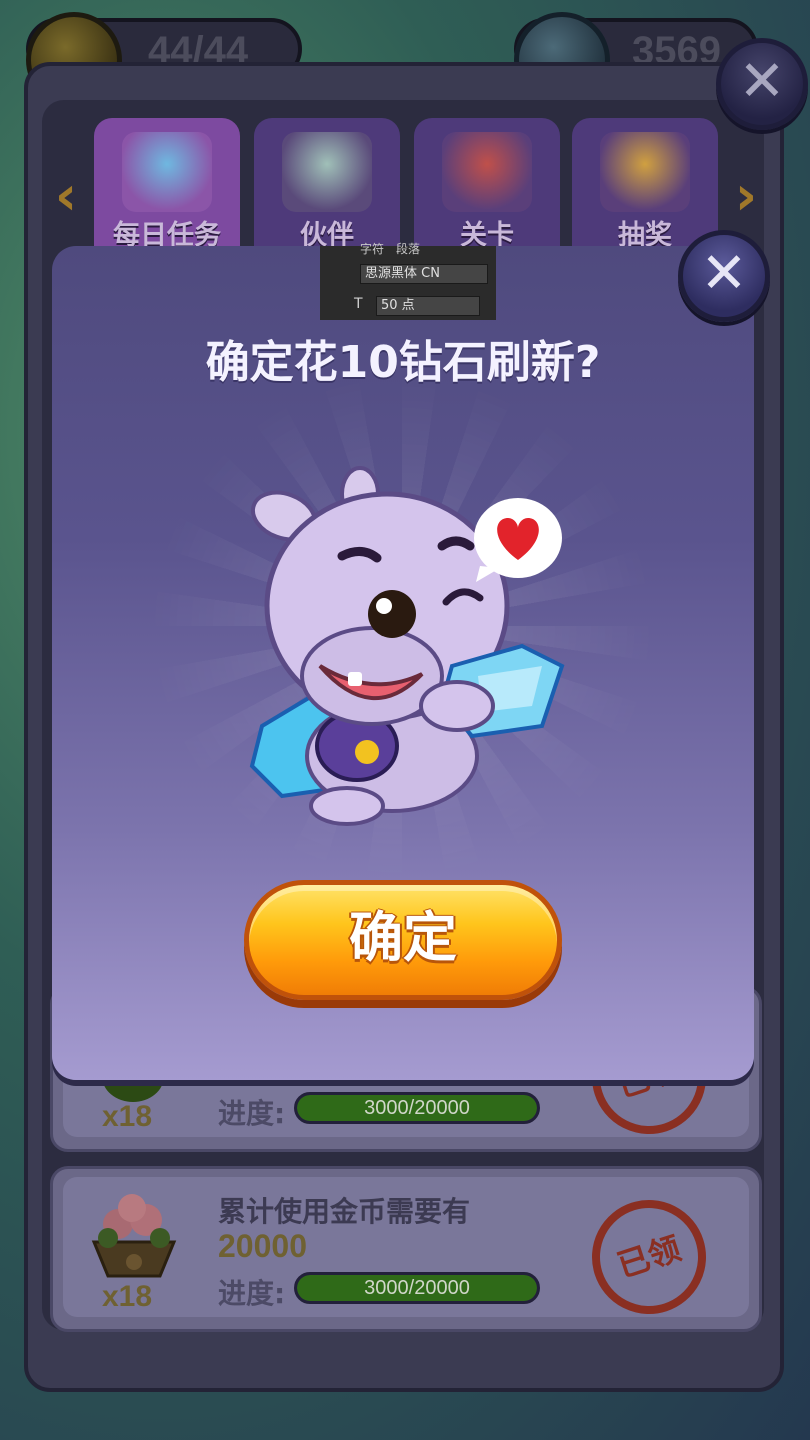 This screenshot has height=1440, width=810. What do you see at coordinates (518, 540) in the screenshot?
I see `heart-bubble-icon` at bounding box center [518, 540].